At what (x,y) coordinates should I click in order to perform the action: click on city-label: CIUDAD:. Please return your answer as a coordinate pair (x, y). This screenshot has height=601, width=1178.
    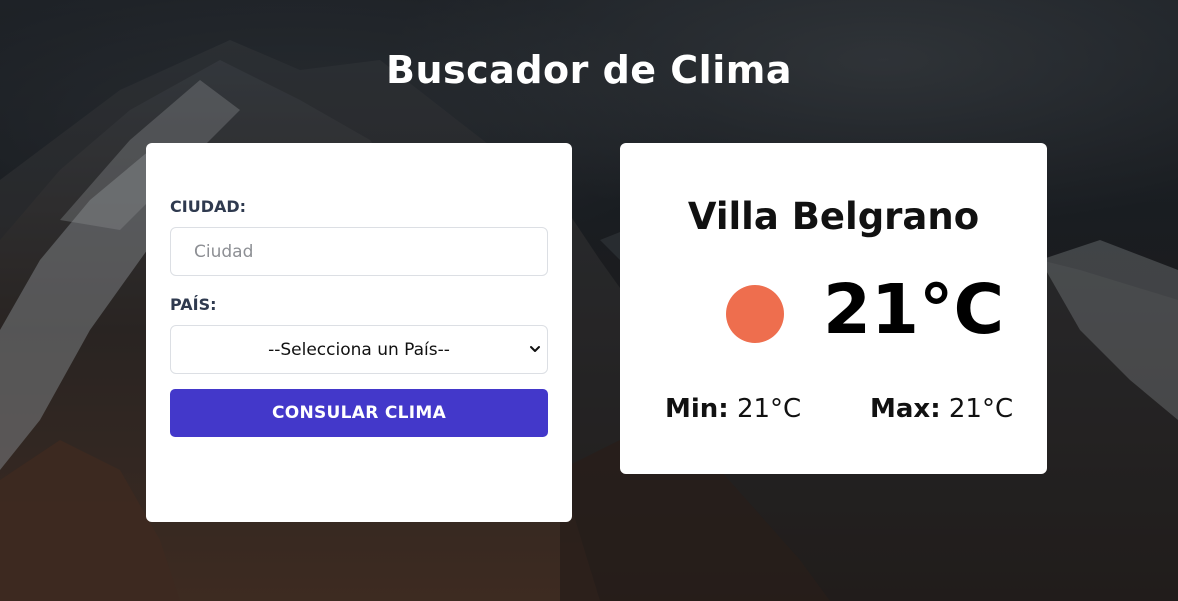
    Looking at the image, I should click on (208, 206).